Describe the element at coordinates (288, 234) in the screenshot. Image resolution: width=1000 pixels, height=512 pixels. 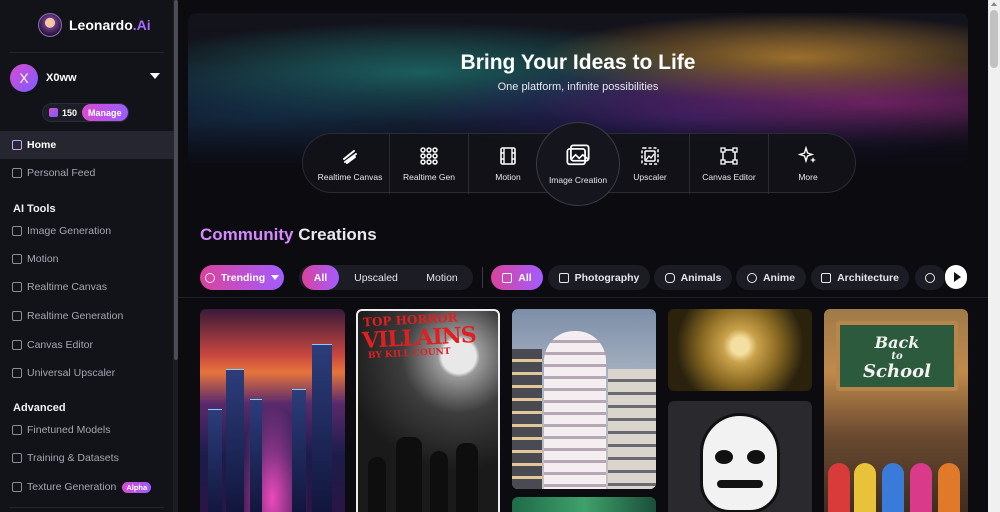
I see `community-heading: Community Creations` at that location.